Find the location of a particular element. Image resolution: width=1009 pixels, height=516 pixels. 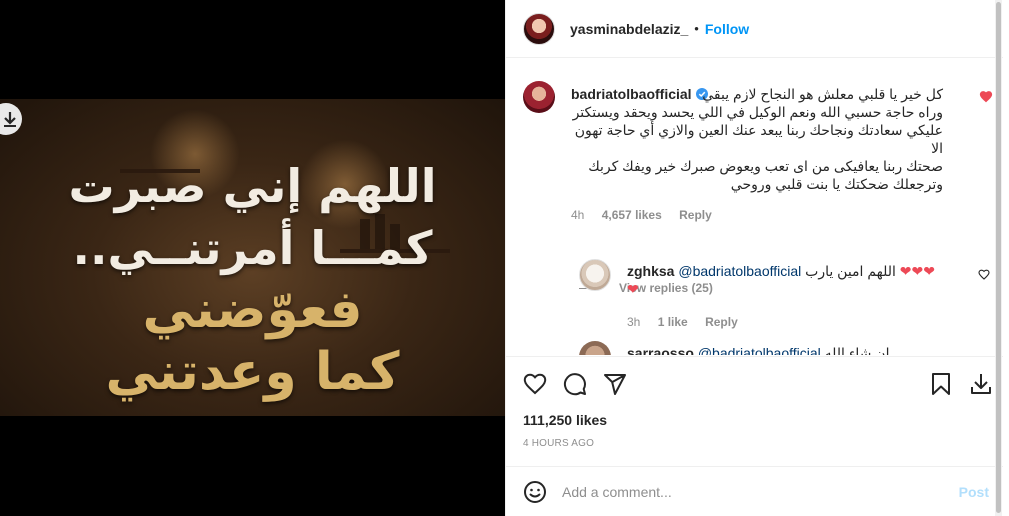

share-button is located at coordinates (615, 384).